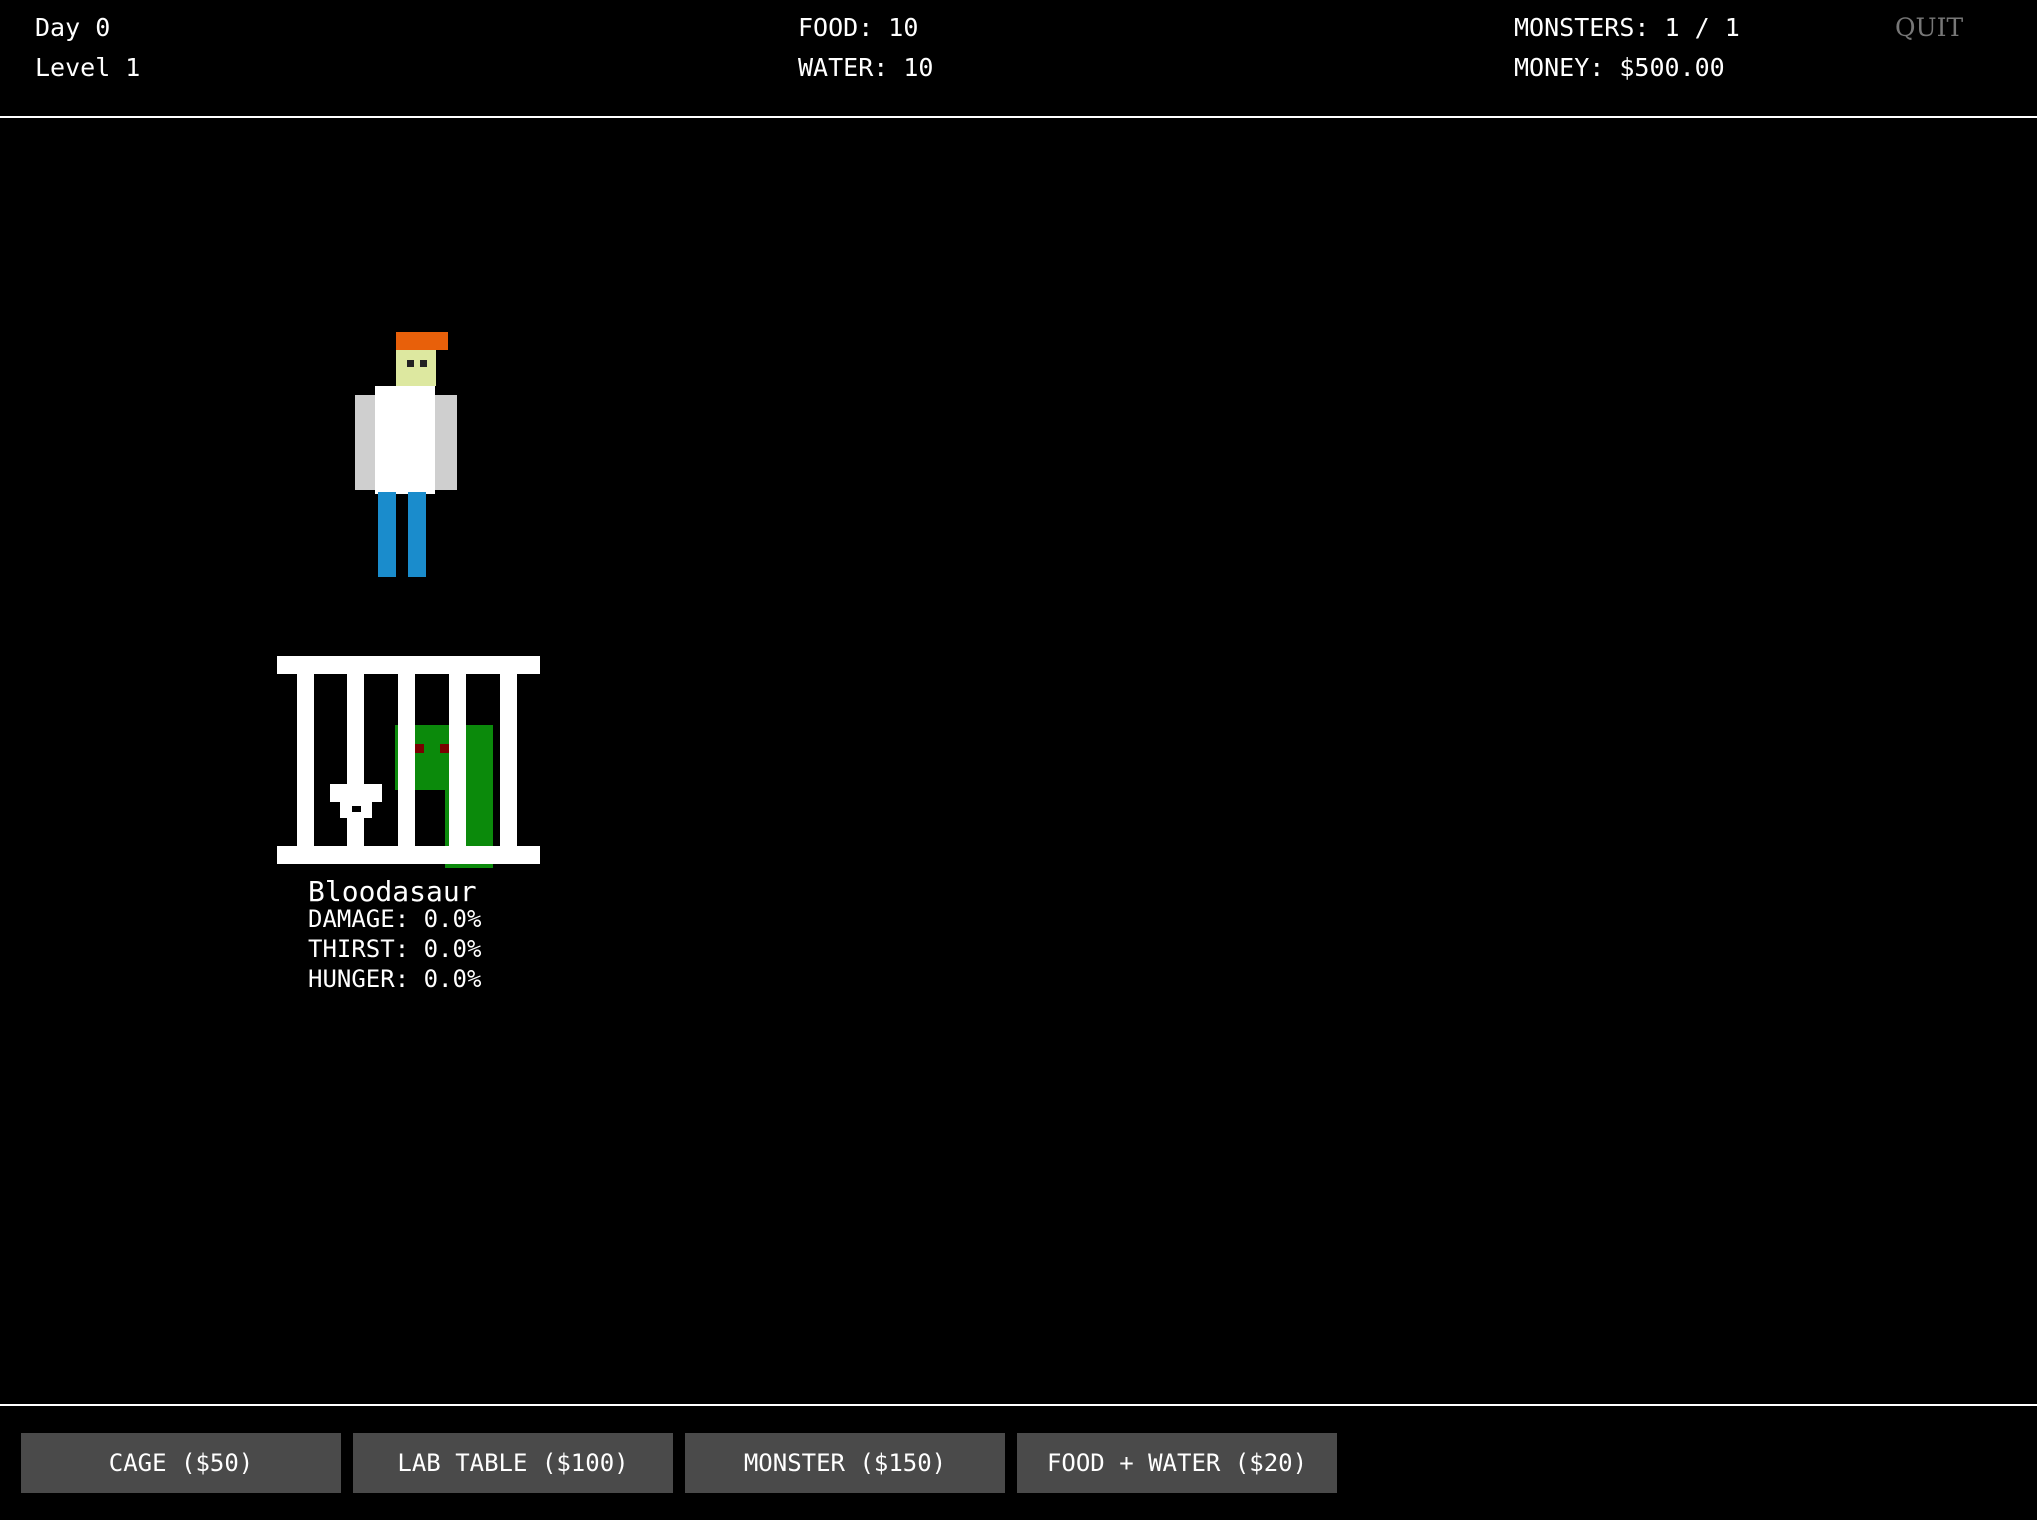 The image size is (2037, 1520). Describe the element at coordinates (845, 1463) in the screenshot. I see `buy-monster-button: MONSTER ($150)` at that location.